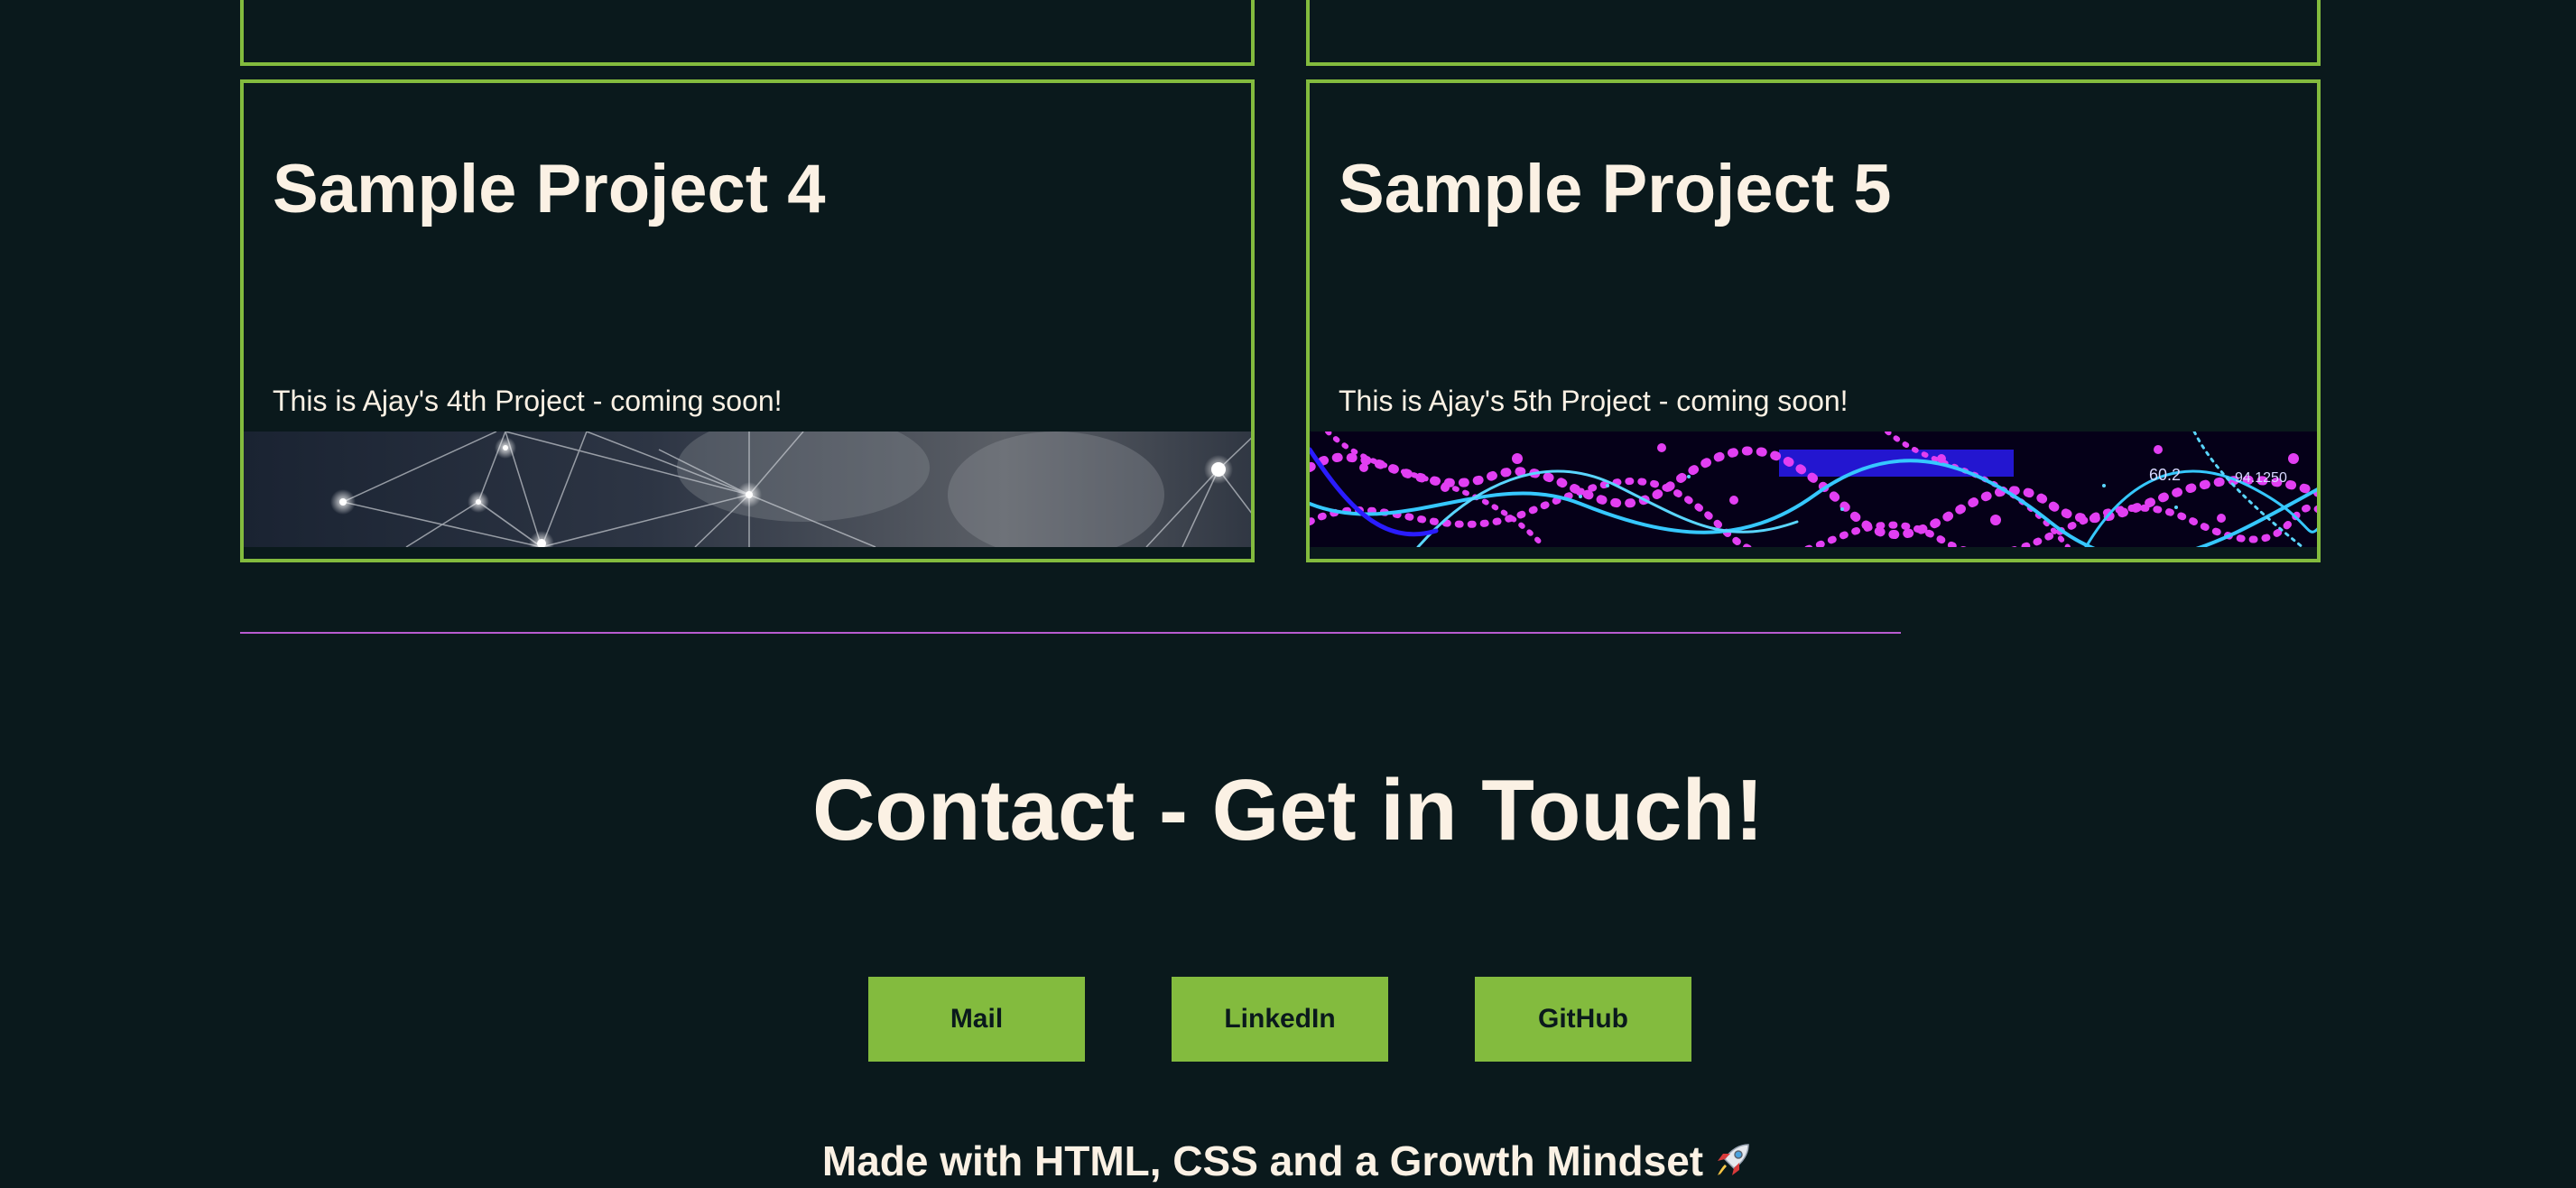  What do you see at coordinates (976, 1019) in the screenshot?
I see `mail-button: Mail` at bounding box center [976, 1019].